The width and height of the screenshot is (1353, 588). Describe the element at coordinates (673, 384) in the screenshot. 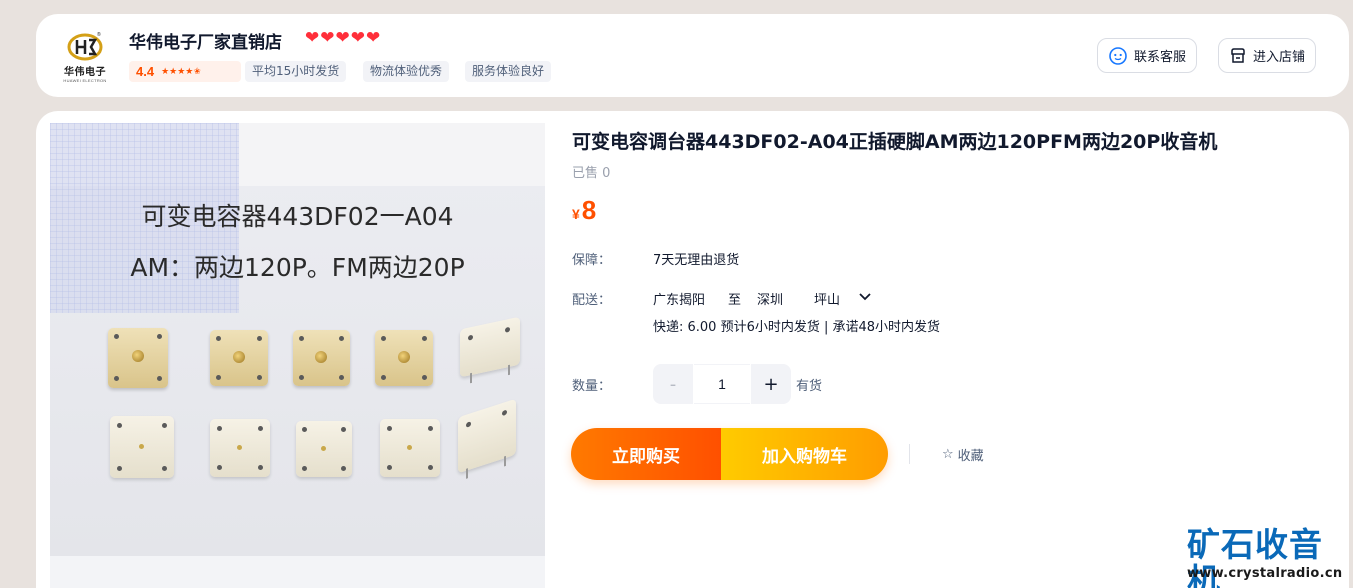

I see `quantity-decrease-button: -` at that location.